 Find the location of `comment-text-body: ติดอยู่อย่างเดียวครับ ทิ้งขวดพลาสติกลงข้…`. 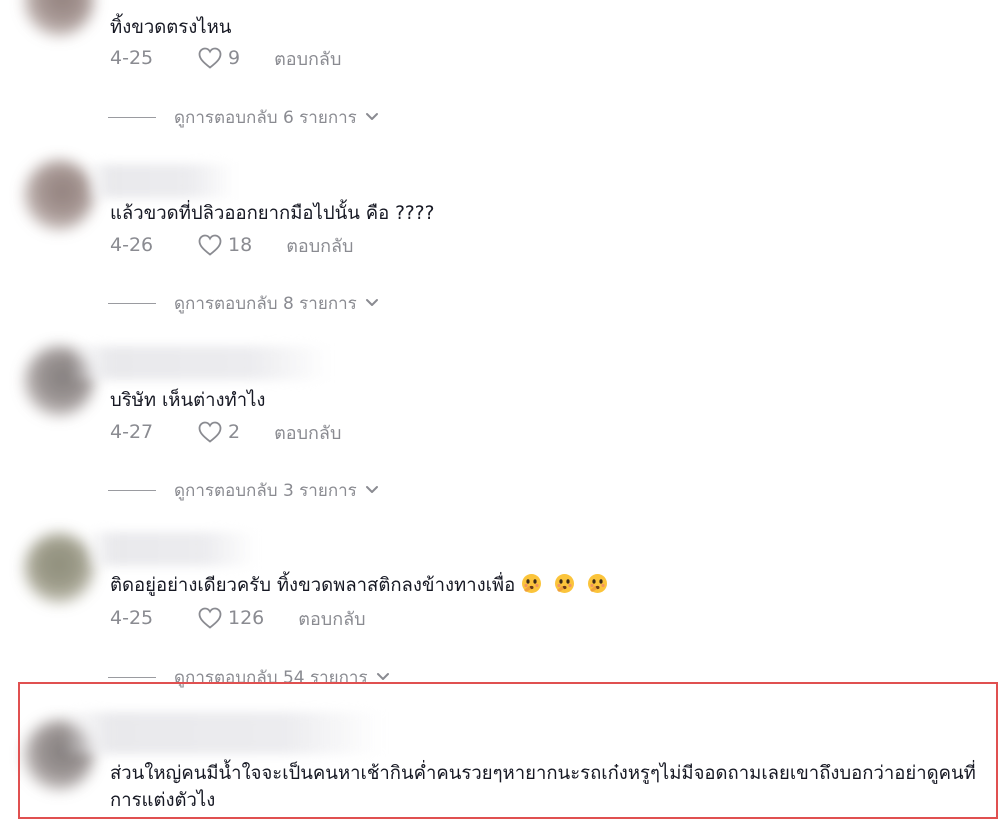

comment-text-body: ติดอยู่อย่างเดียวครับ ทิ้งขวดพลาสติกลงข้… is located at coordinates (313, 585).